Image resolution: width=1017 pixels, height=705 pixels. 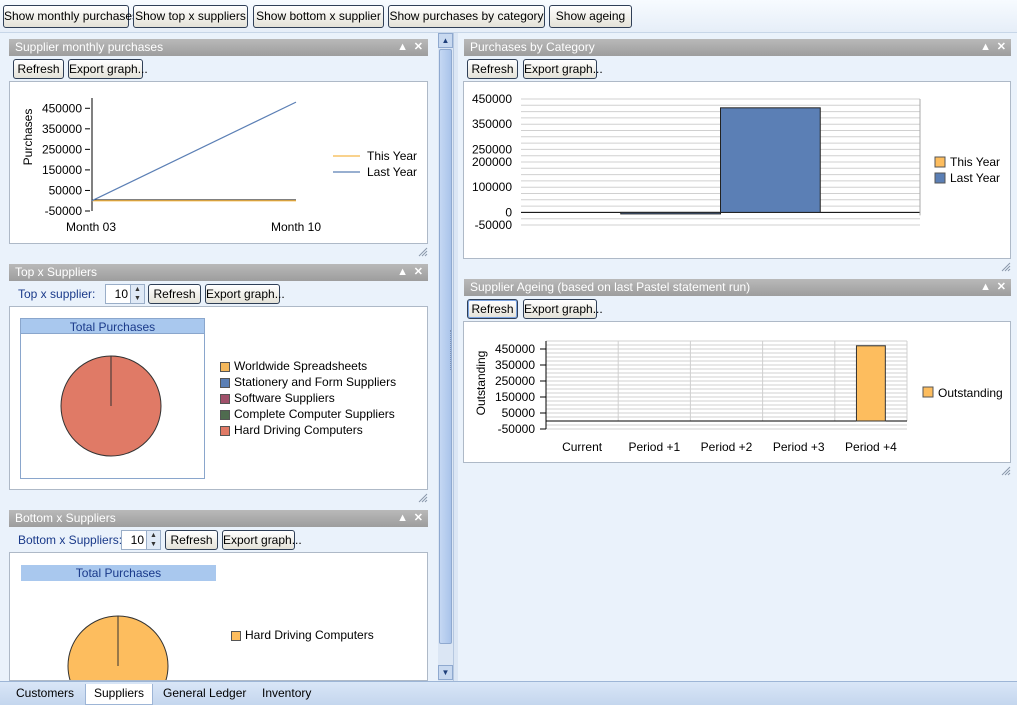 What do you see at coordinates (38, 69) in the screenshot?
I see `monthly-refresh-button: Refresh` at bounding box center [38, 69].